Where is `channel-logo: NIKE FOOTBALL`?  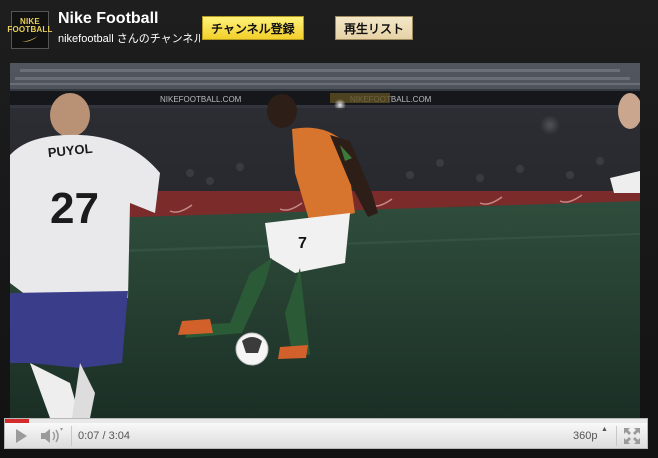
channel-logo: NIKE FOOTBALL is located at coordinates (29, 30).